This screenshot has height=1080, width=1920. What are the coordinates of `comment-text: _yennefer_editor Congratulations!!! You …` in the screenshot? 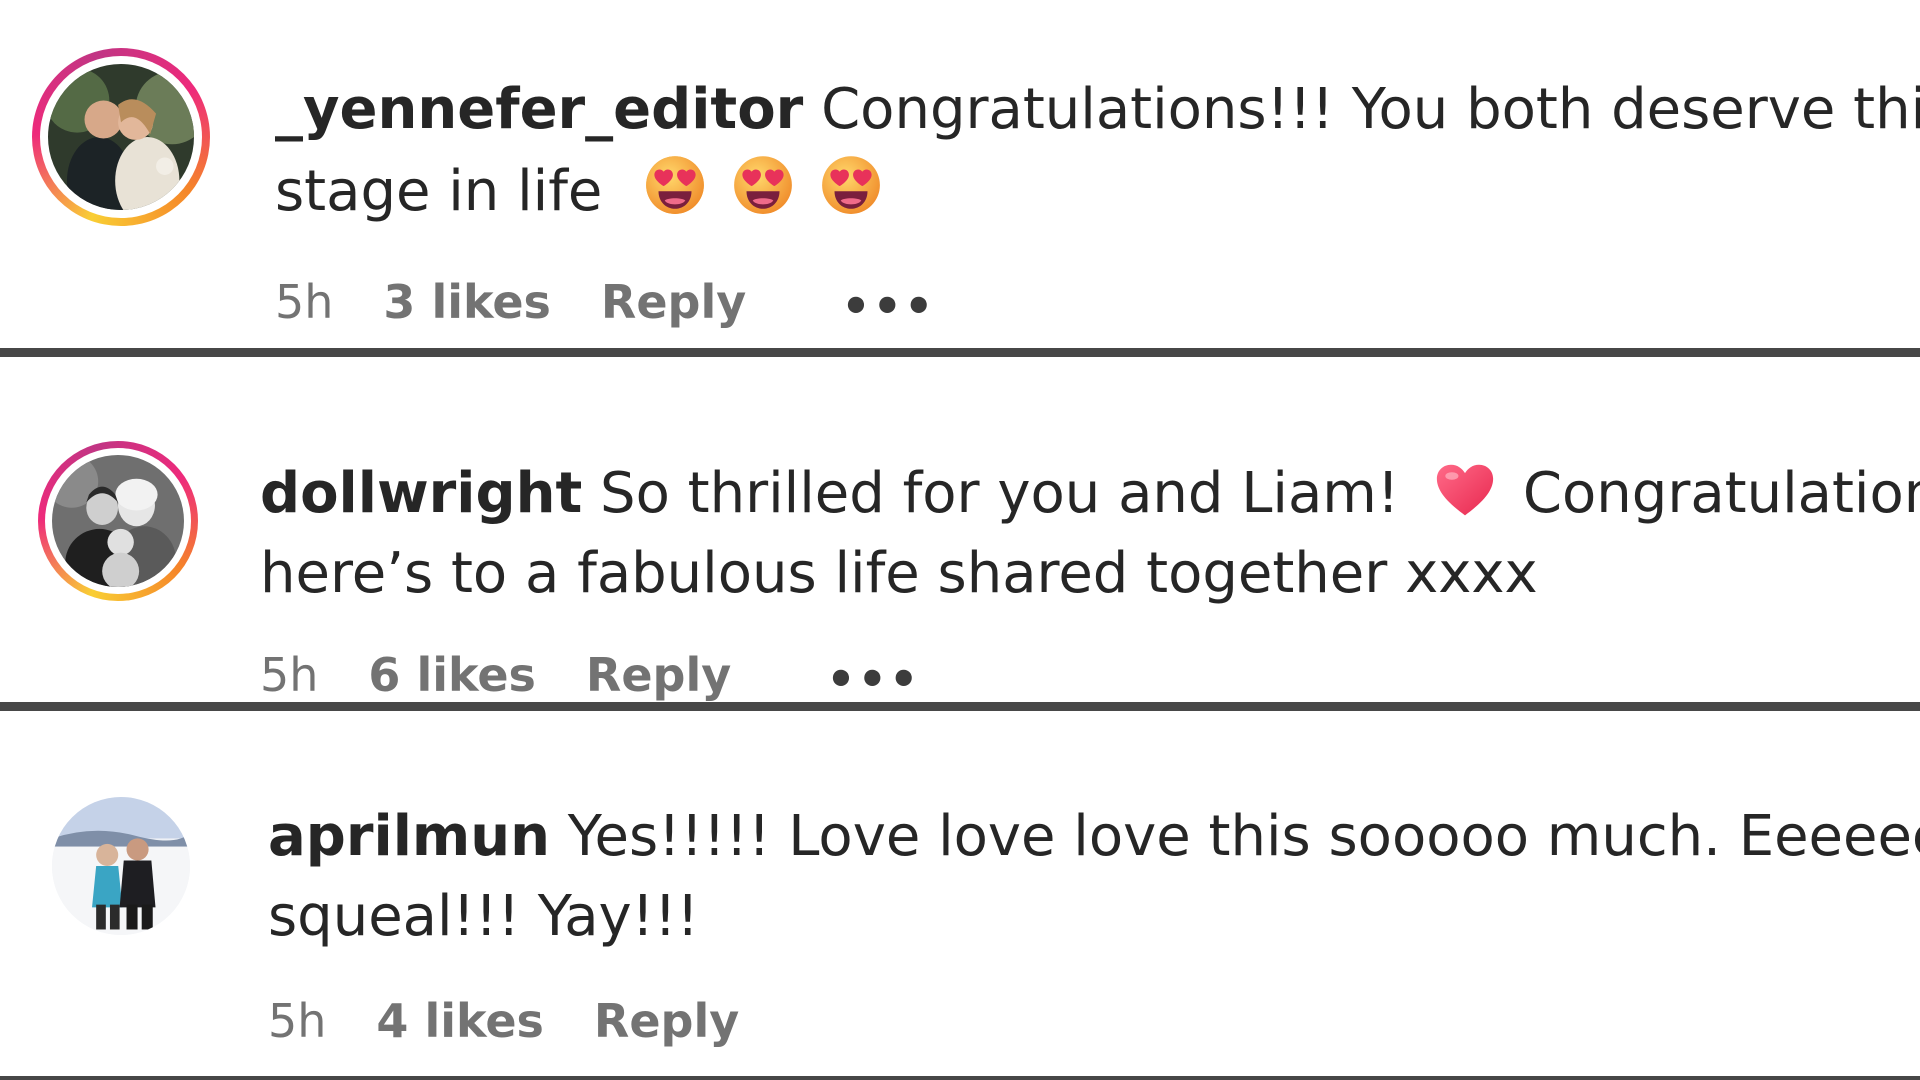 It's located at (1097, 110).